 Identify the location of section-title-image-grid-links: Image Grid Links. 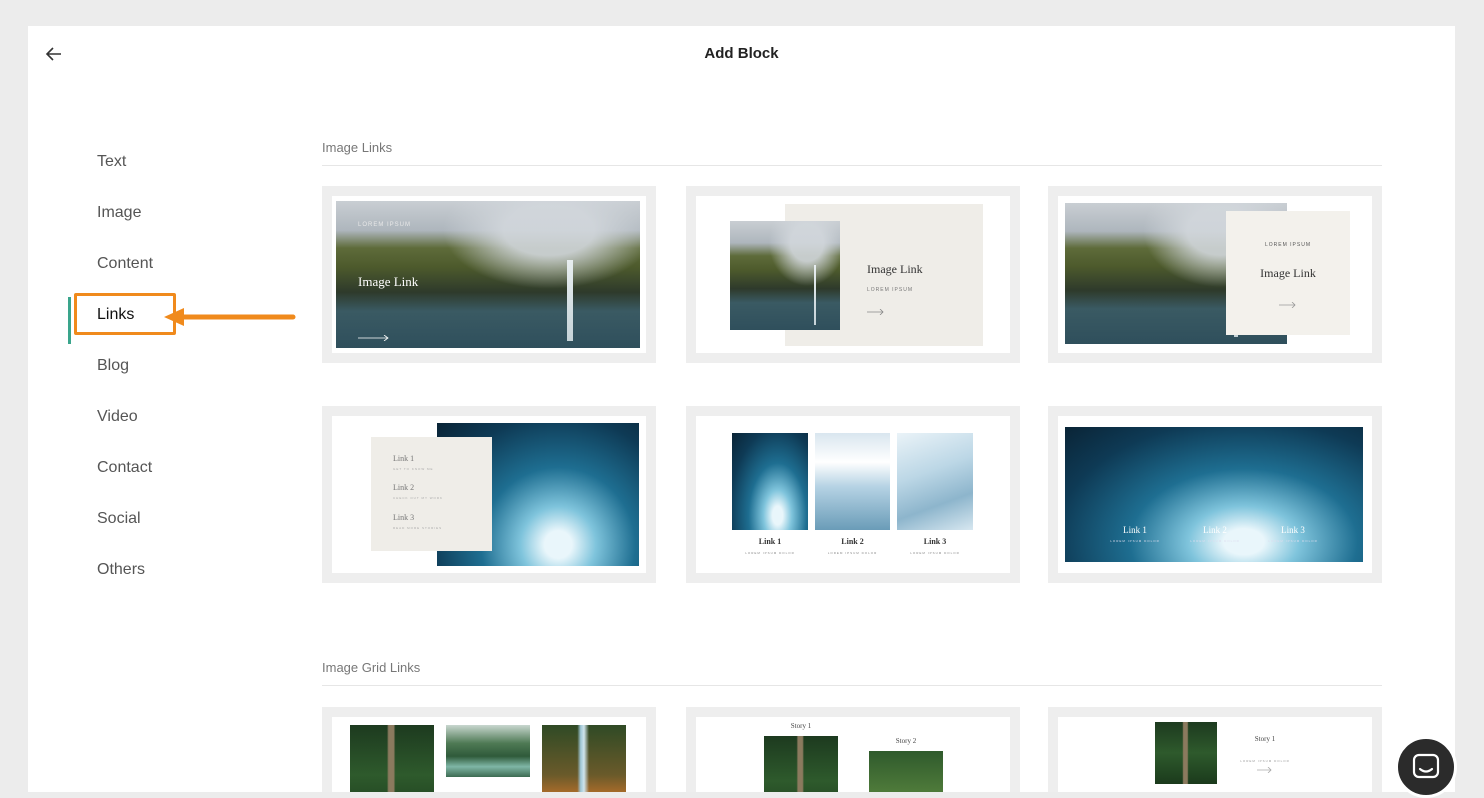
(371, 667).